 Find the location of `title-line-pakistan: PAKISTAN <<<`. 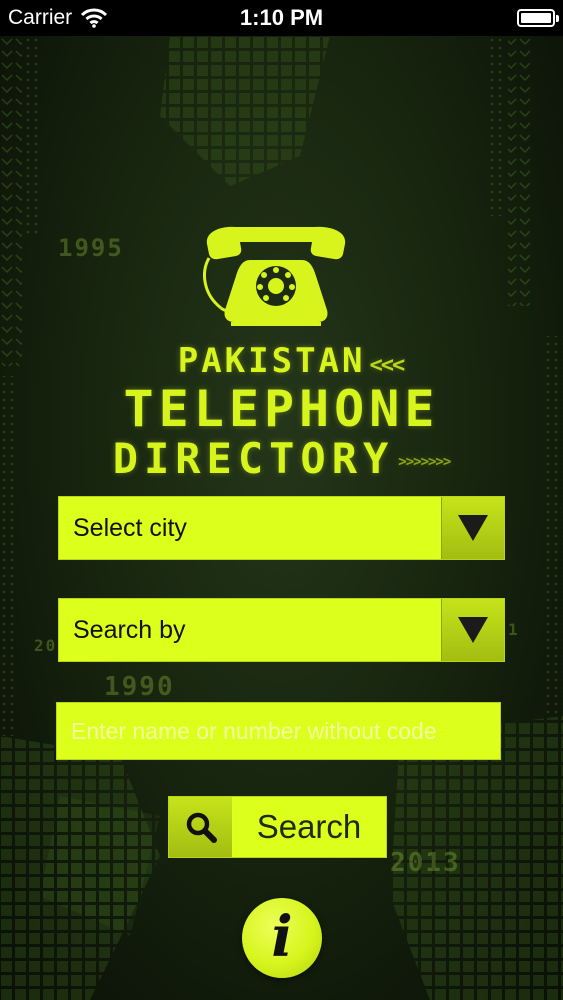

title-line-pakistan: PAKISTAN <<< is located at coordinates (290, 361).